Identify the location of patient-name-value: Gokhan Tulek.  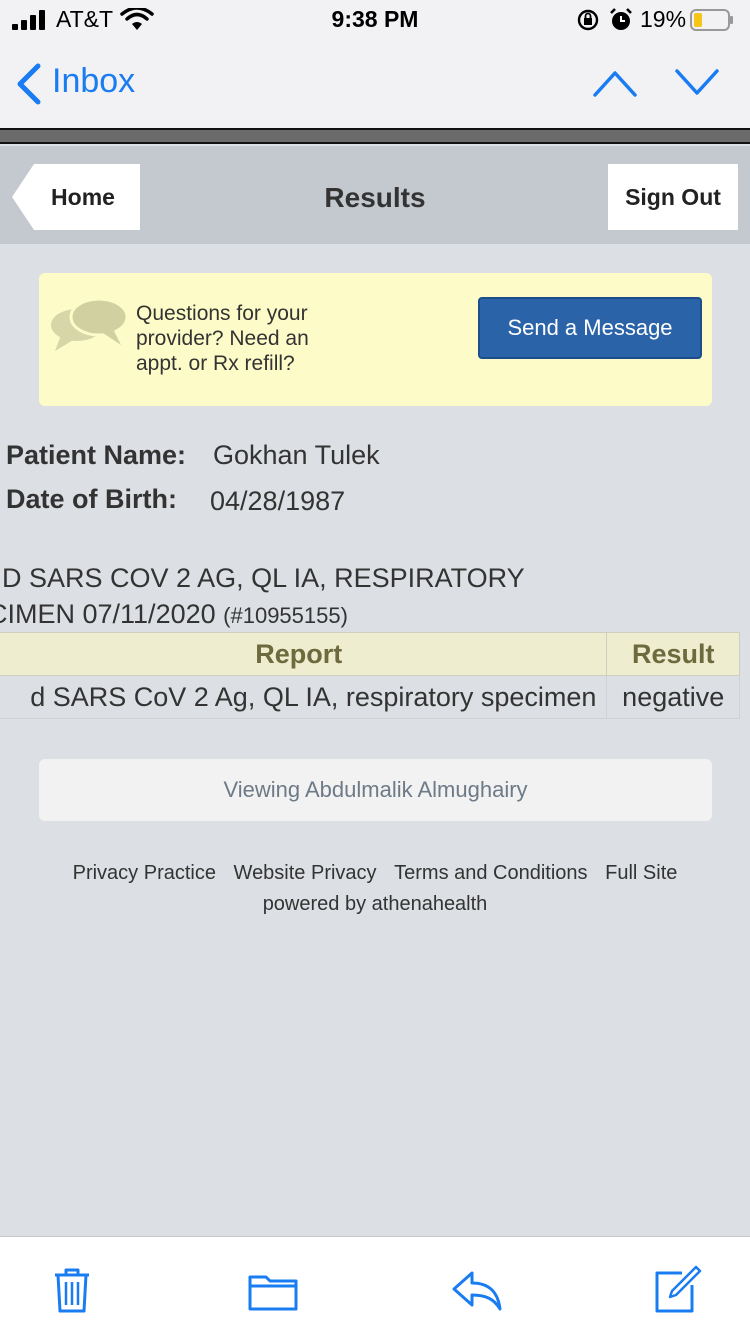
(296, 455).